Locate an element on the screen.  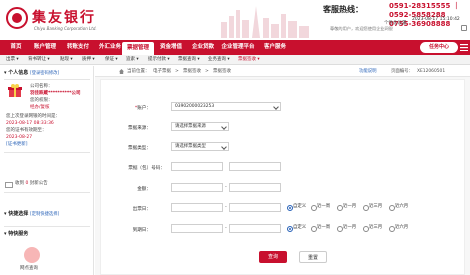
breadcrumb-sep: > is located at coordinates (177, 71).